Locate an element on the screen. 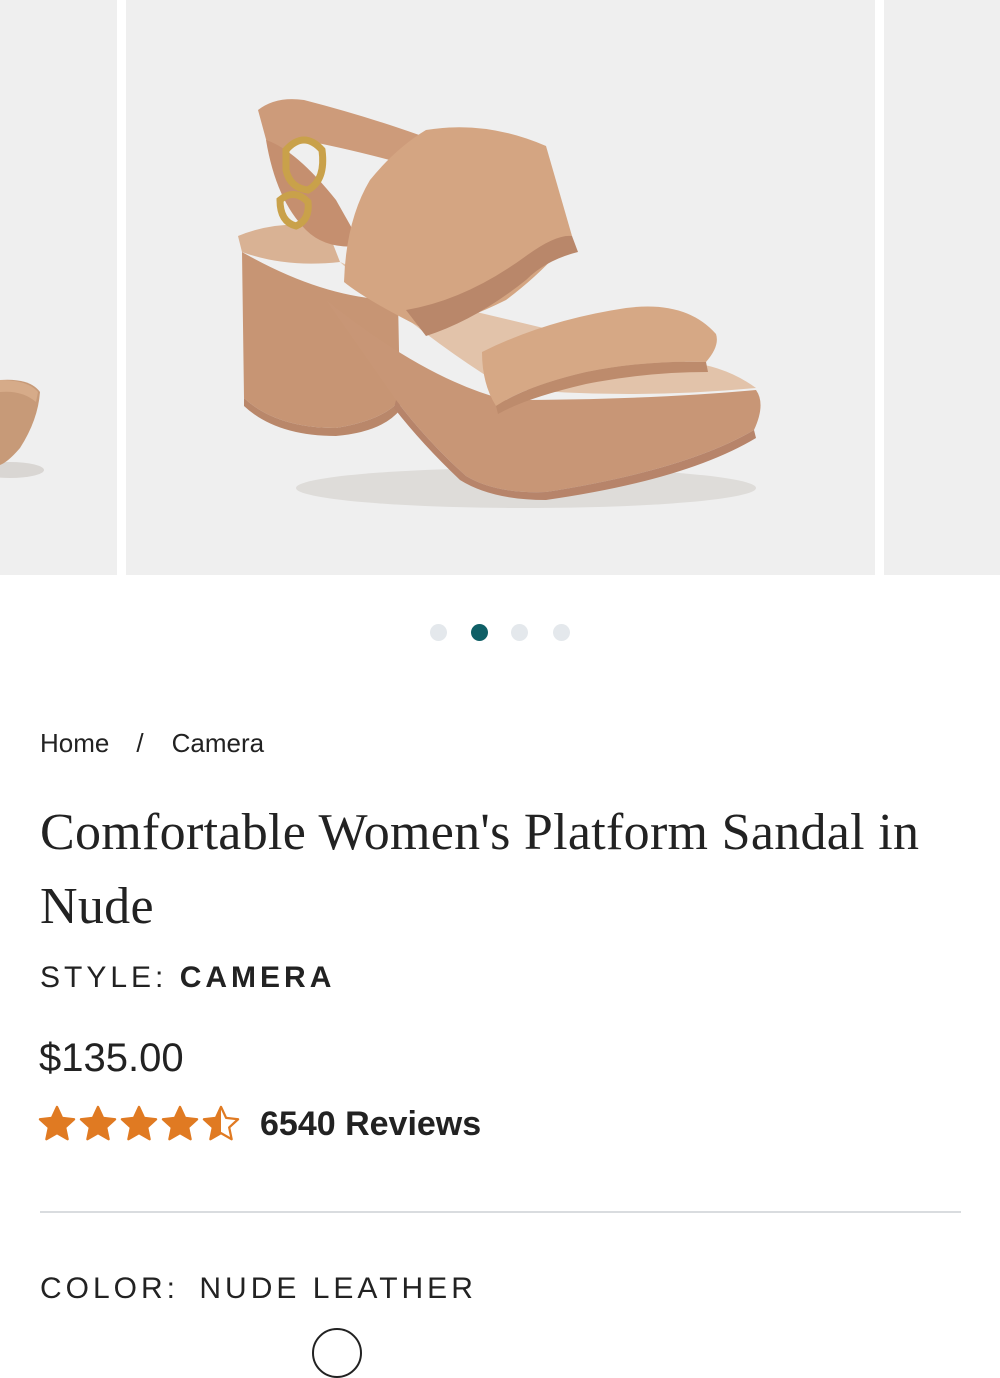  style-value: CAMERA is located at coordinates (257, 977).